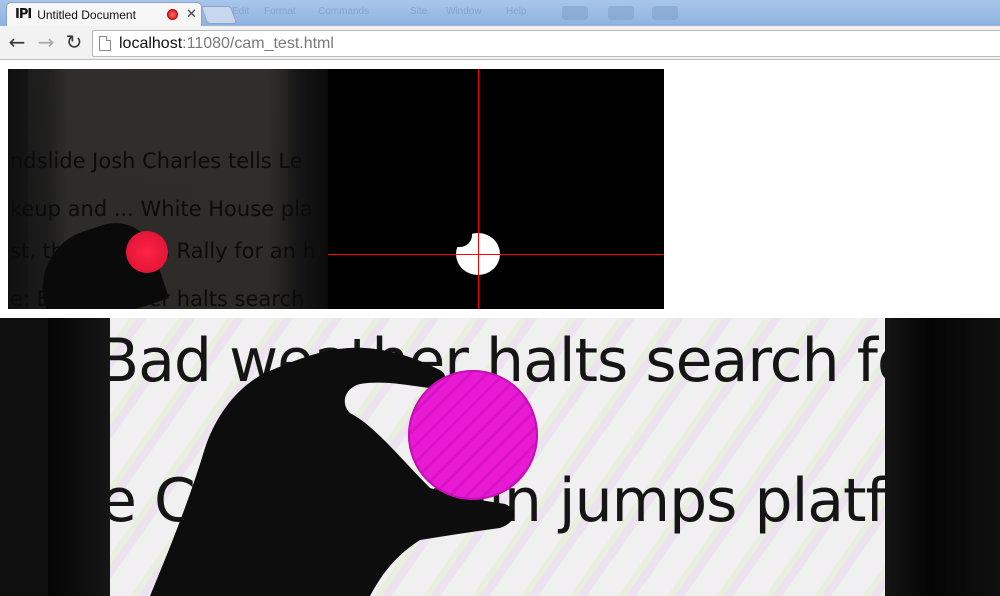 Image resolution: width=1000 pixels, height=596 pixels. Describe the element at coordinates (172, 14) in the screenshot. I see `record-icon` at that location.